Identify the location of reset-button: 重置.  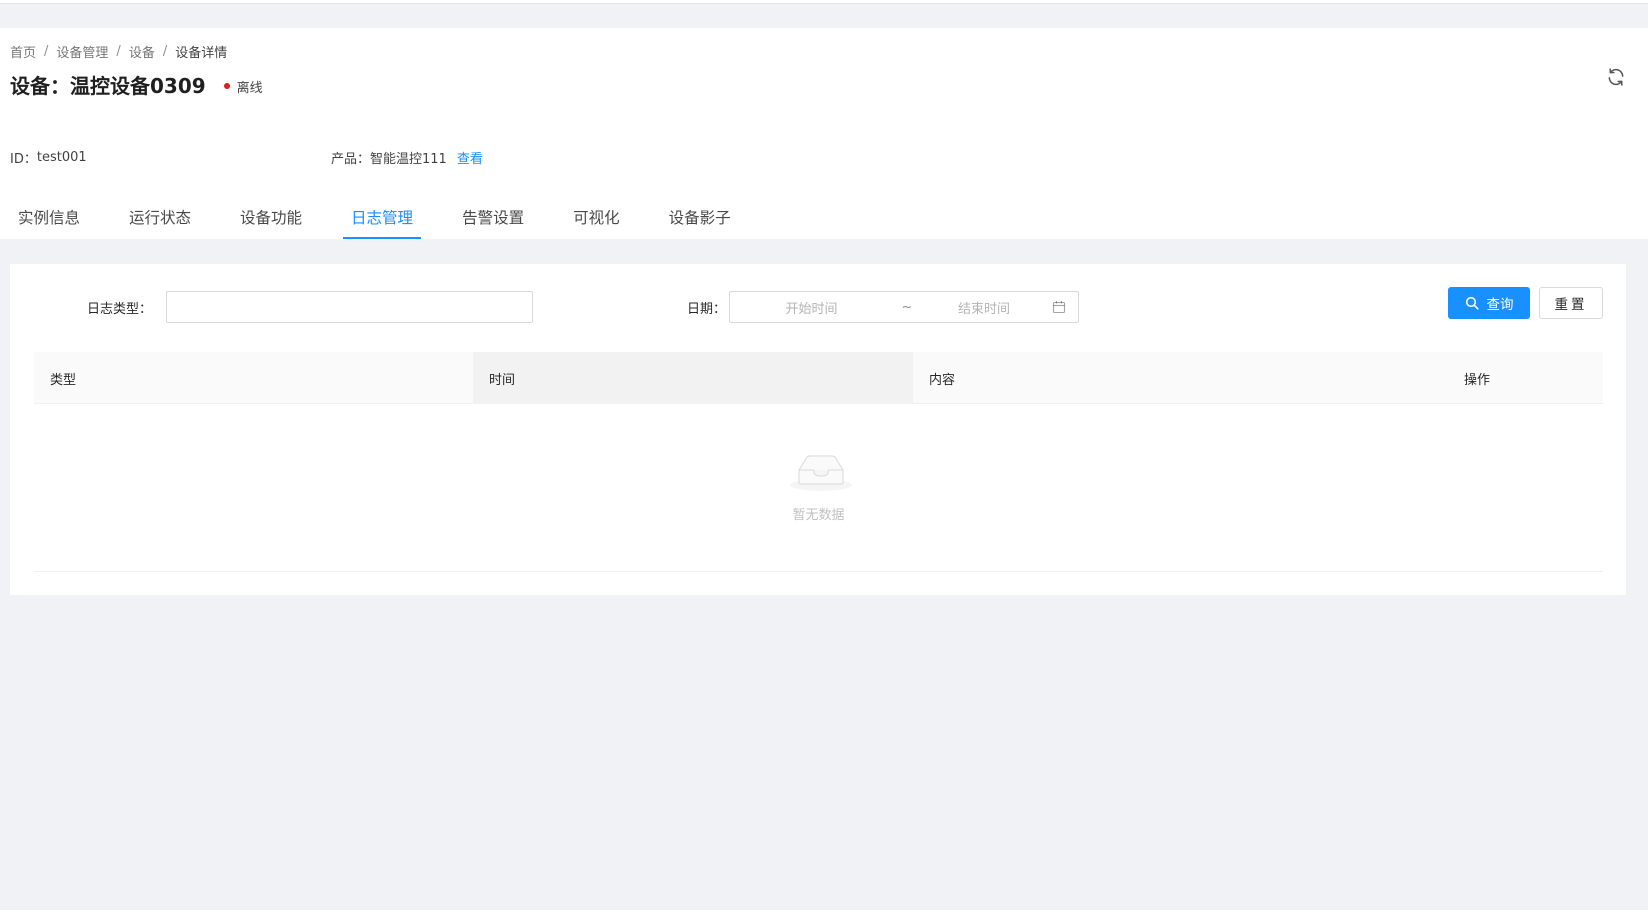
(1571, 303).